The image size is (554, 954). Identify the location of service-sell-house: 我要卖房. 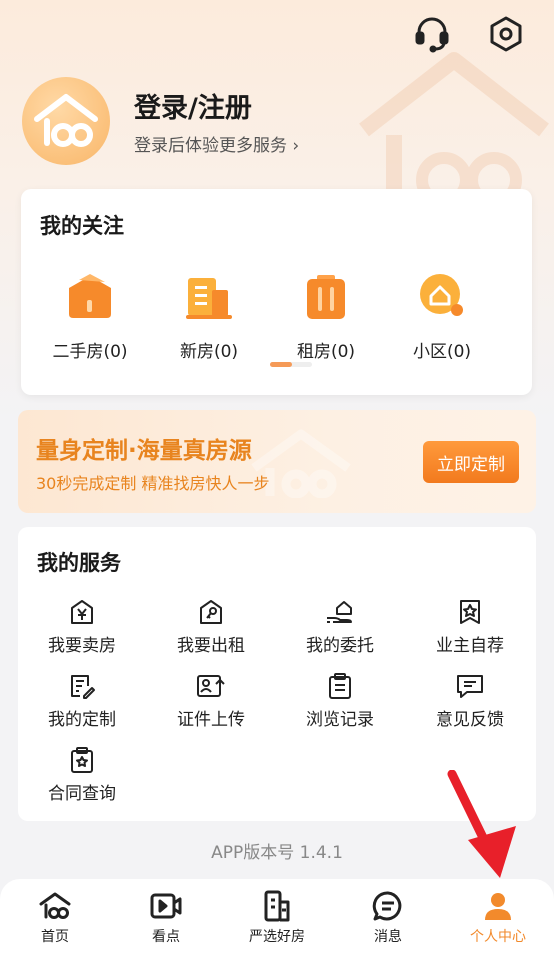
(82, 626).